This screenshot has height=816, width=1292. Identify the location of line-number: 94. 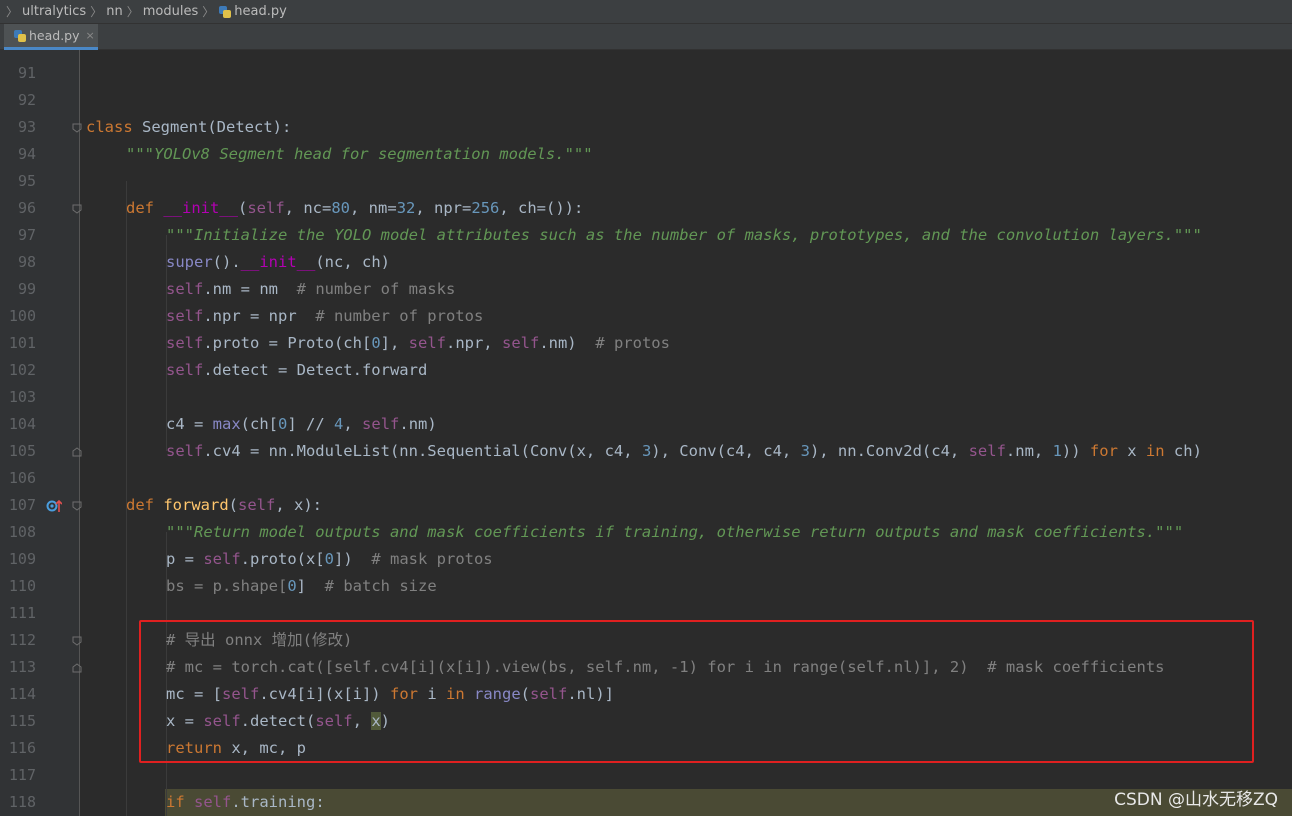
(26, 154).